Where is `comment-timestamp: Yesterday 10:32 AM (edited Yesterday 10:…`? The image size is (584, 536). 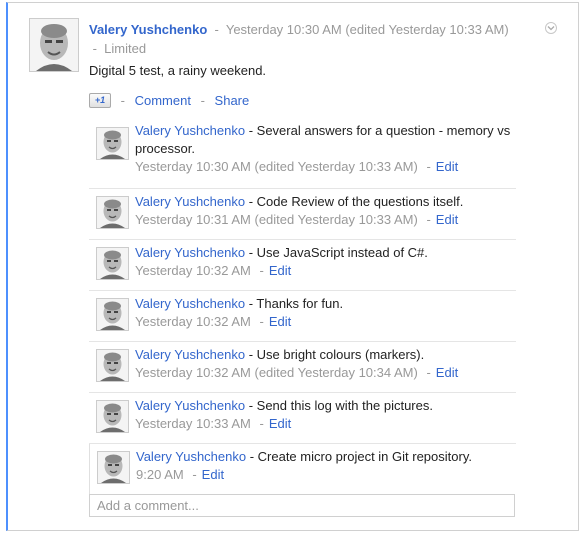 comment-timestamp: Yesterday 10:32 AM (edited Yesterday 10:… is located at coordinates (276, 372).